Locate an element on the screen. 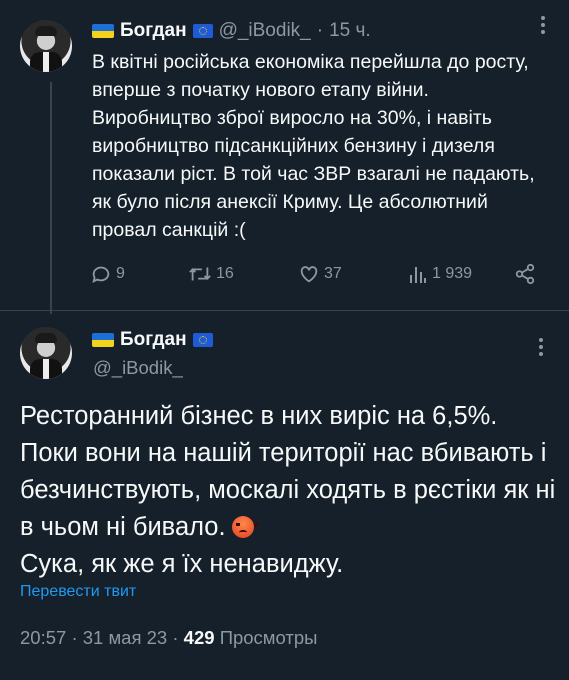 This screenshot has height=680, width=569. retweet-button: 16 is located at coordinates (211, 274).